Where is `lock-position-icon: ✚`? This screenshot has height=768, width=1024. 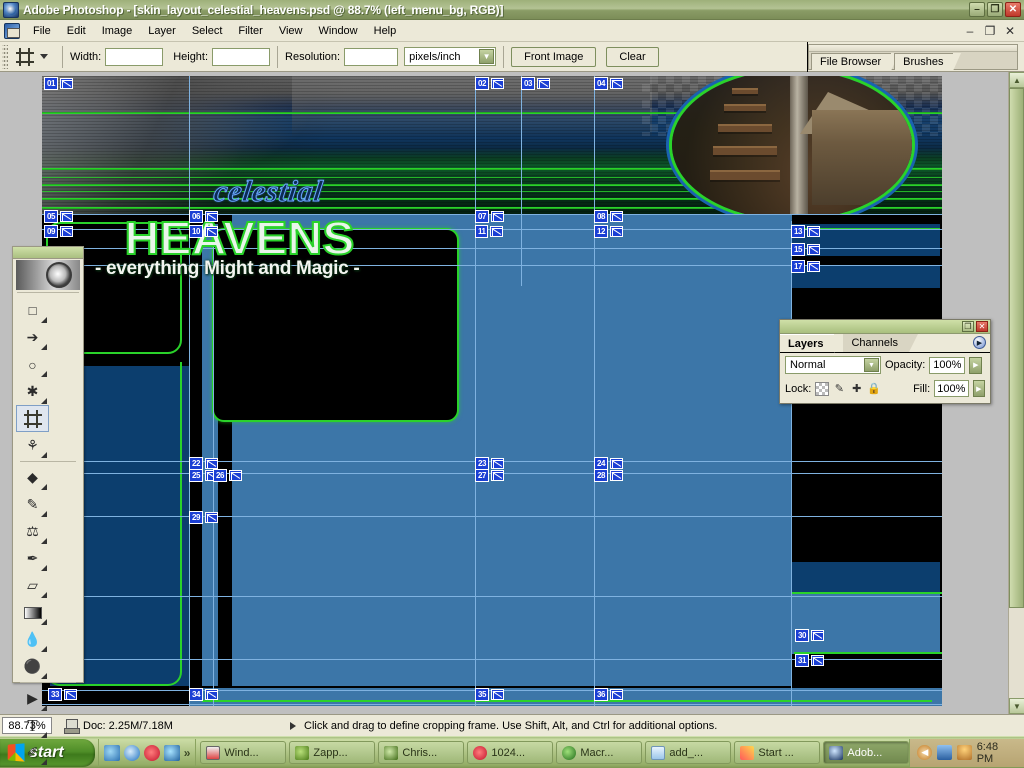 lock-position-icon: ✚ is located at coordinates (856, 389).